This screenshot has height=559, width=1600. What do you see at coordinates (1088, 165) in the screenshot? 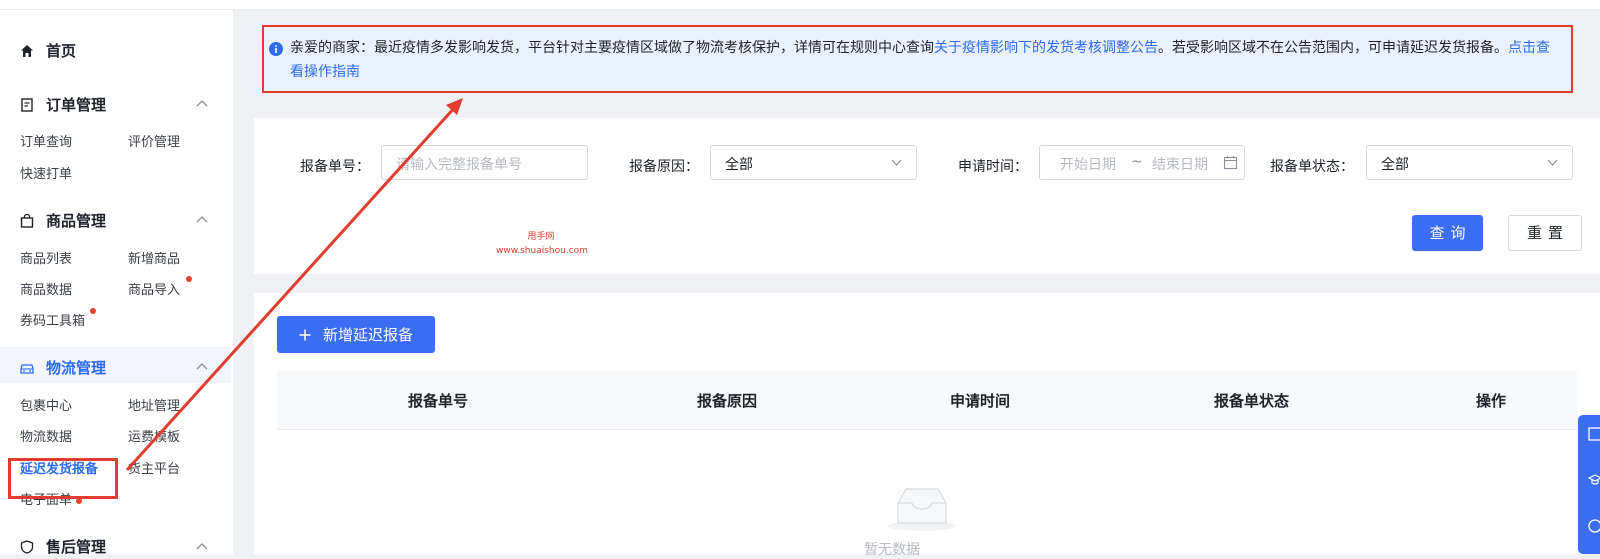
I see `start-date-placeholder: 开始日期` at bounding box center [1088, 165].